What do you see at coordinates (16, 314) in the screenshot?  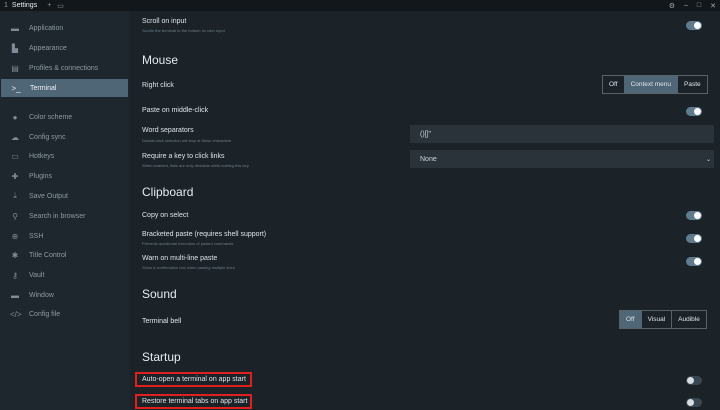 I see `code-icon: </>` at bounding box center [16, 314].